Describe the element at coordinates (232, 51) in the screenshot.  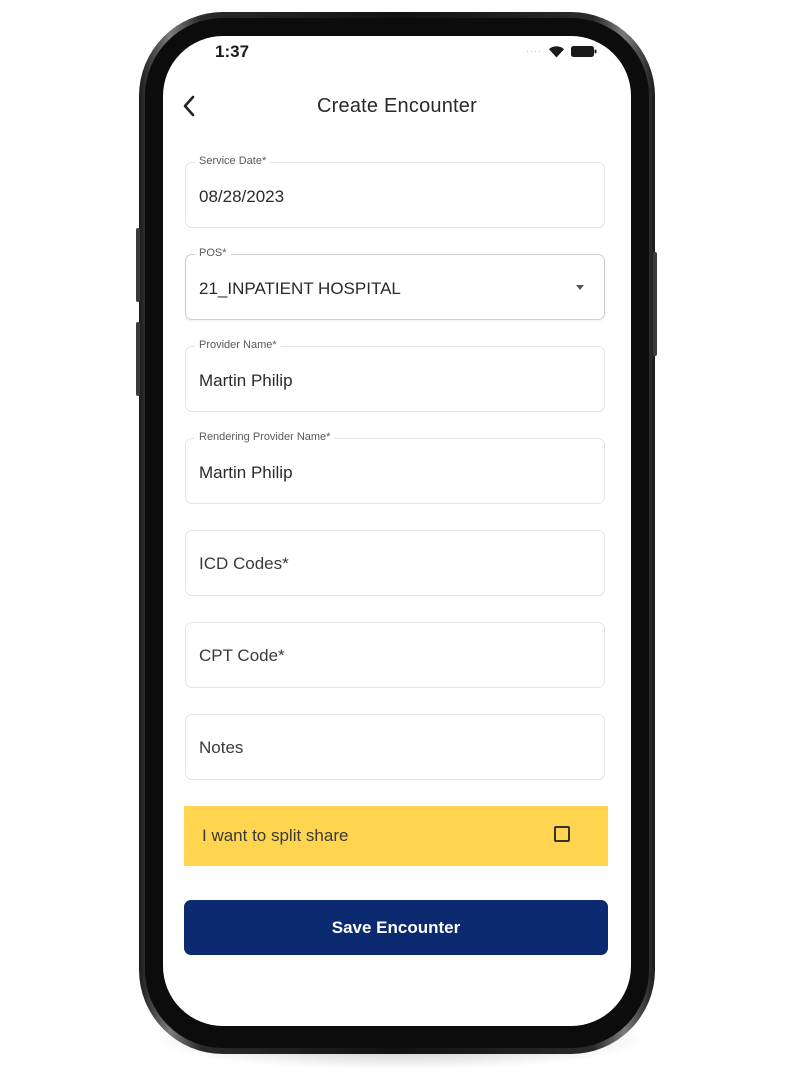
I see `status-time: 1:37` at that location.